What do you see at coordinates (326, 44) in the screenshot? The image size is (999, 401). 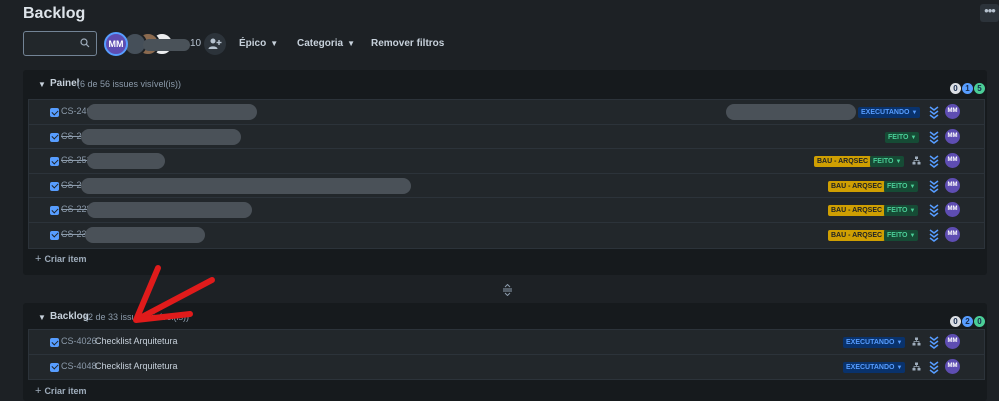 I see `filter-category-dropdown: Categoria ▼` at bounding box center [326, 44].